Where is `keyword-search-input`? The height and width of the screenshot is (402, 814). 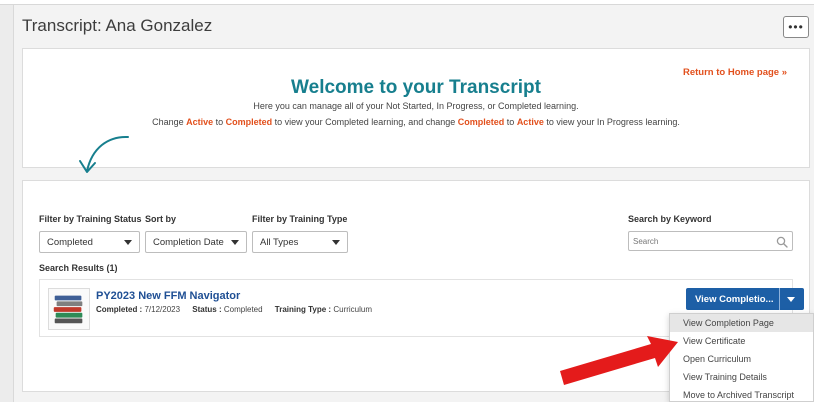
keyword-search-input is located at coordinates (710, 241).